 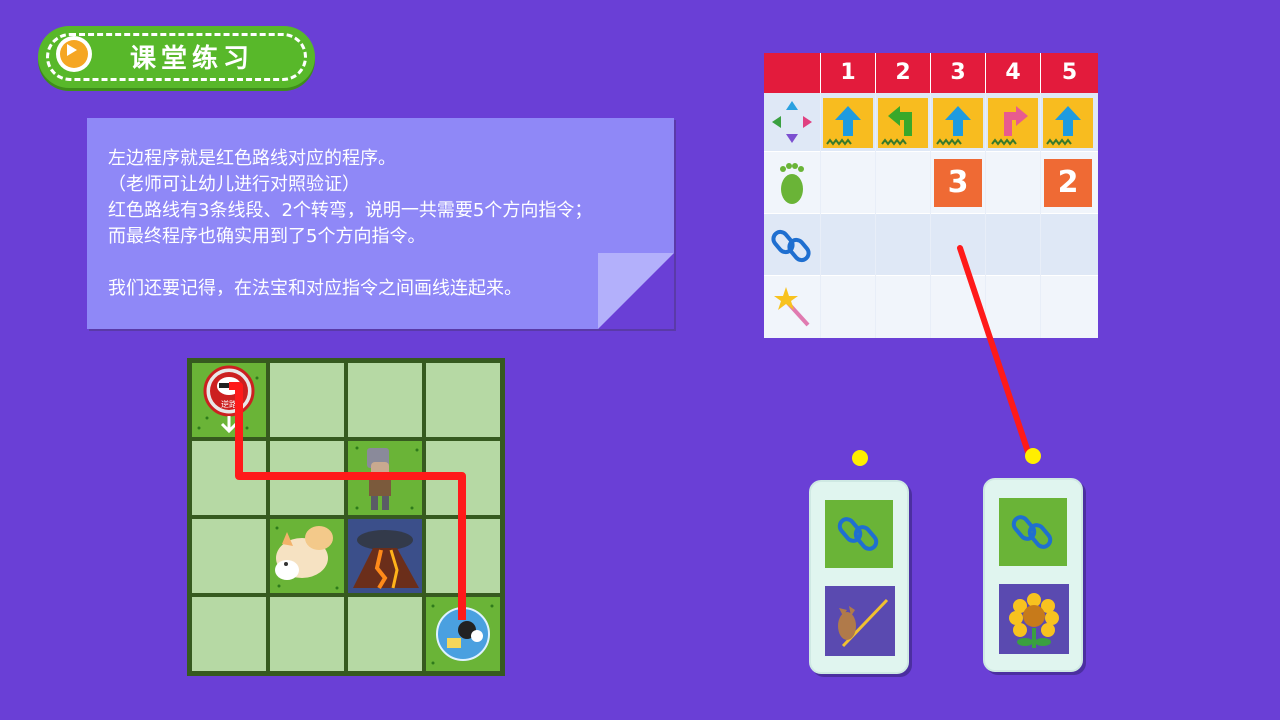 I want to click on turn-right-icon, so click(x=1009, y=126).